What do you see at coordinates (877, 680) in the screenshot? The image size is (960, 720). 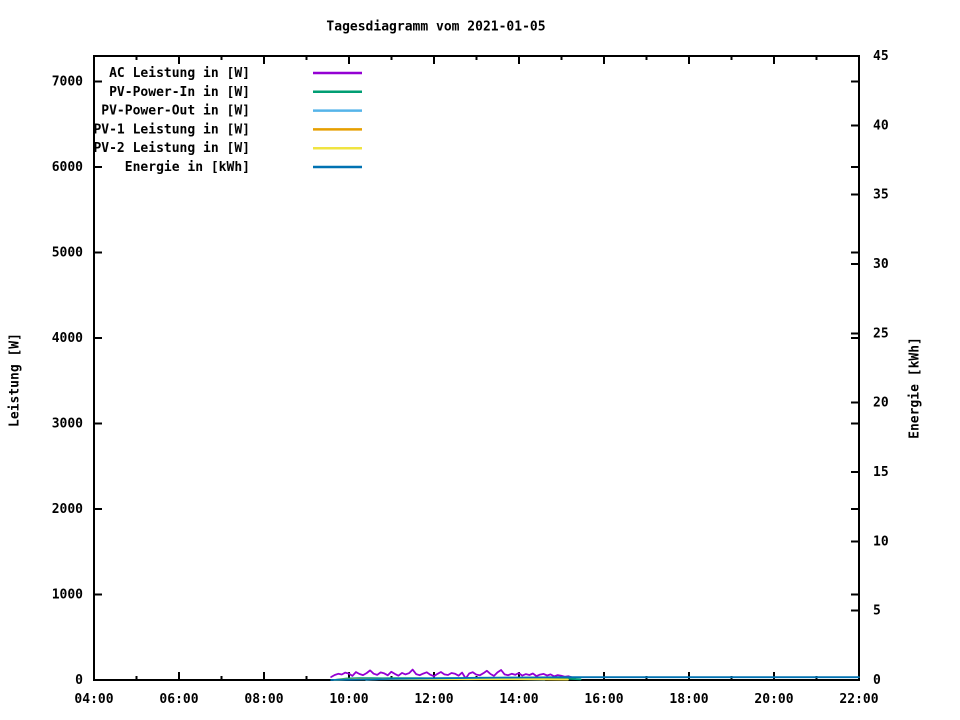 I see `y-right-tick-label: 0` at bounding box center [877, 680].